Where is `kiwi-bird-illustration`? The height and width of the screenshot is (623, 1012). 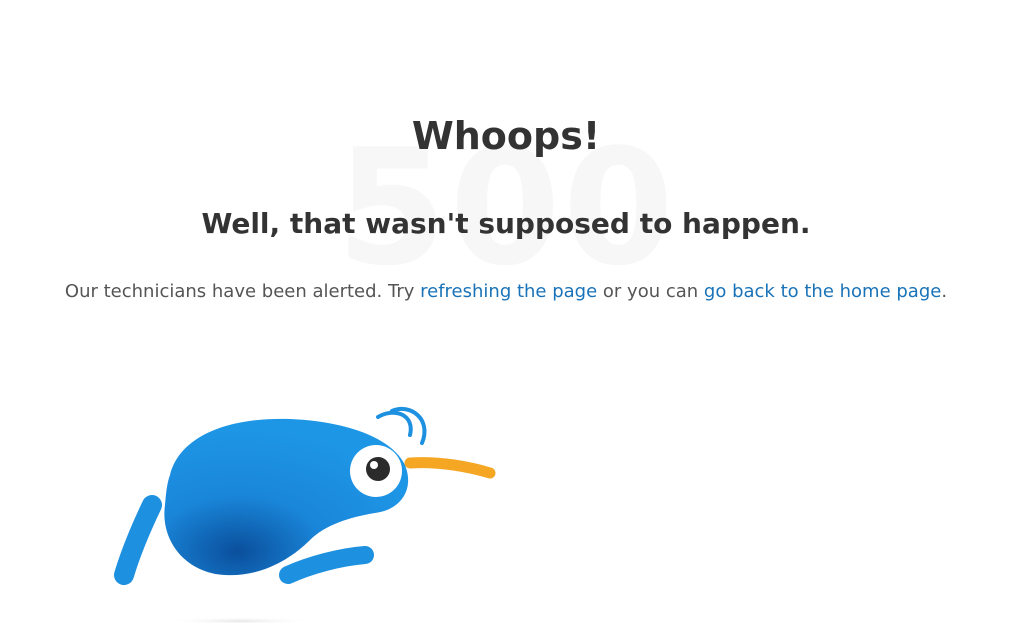
kiwi-bird-illustration is located at coordinates (305, 515).